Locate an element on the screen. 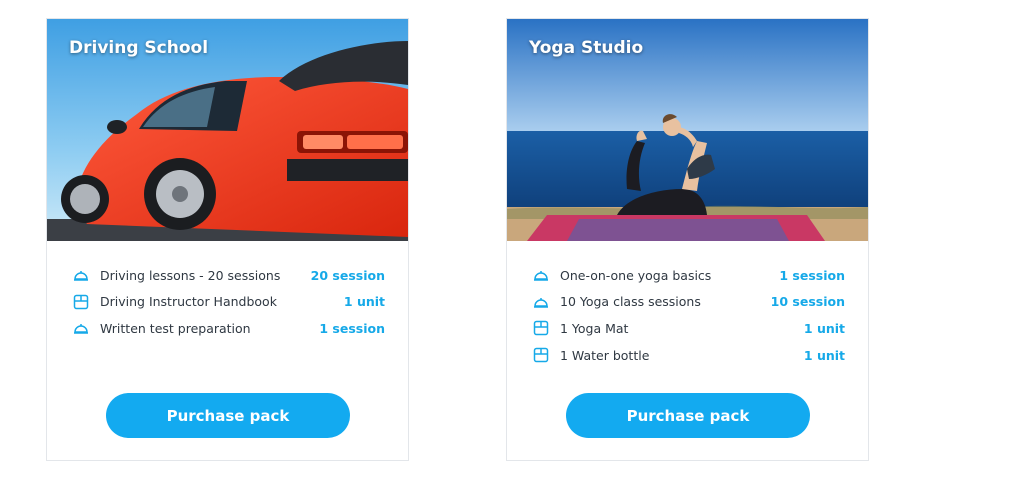 The image size is (1024, 493). item-label: 1 Water bottle is located at coordinates (605, 355).